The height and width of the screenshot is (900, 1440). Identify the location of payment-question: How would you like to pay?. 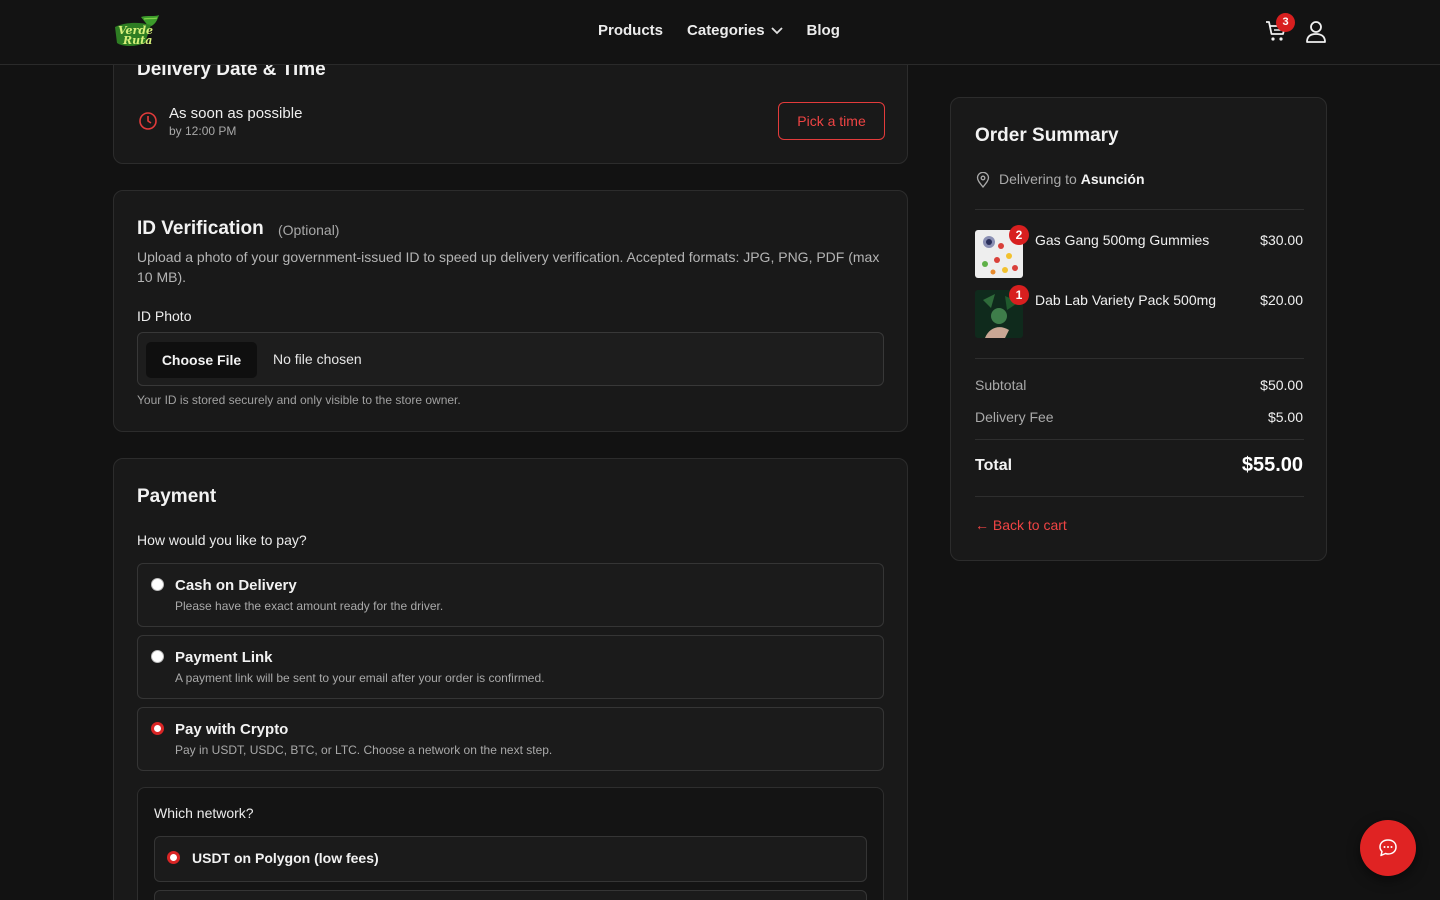
(222, 540).